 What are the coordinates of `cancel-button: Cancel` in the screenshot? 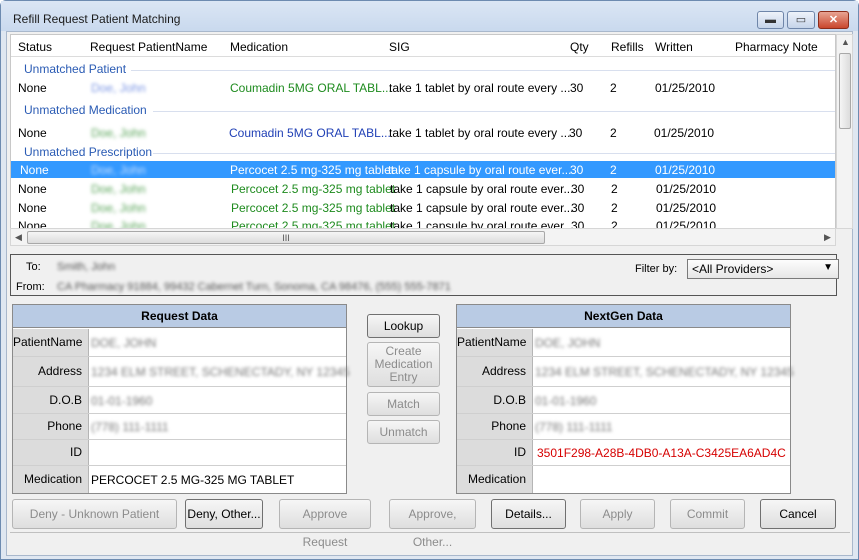 It's located at (798, 514).